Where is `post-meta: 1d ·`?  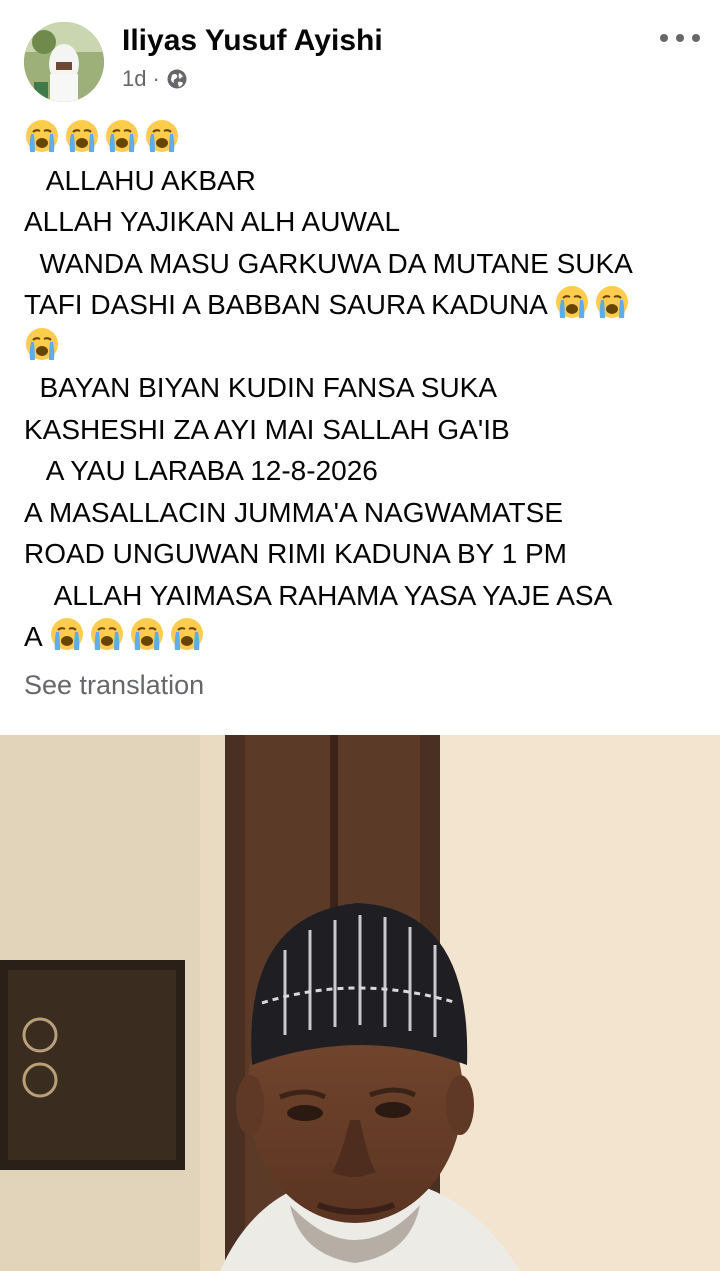 post-meta: 1d · is located at coordinates (155, 79).